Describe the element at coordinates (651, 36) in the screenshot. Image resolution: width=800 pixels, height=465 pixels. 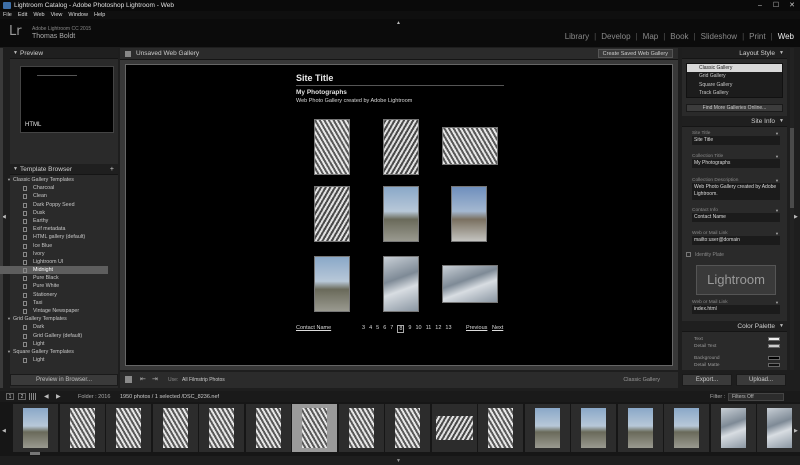
I see `module-map: Map` at that location.